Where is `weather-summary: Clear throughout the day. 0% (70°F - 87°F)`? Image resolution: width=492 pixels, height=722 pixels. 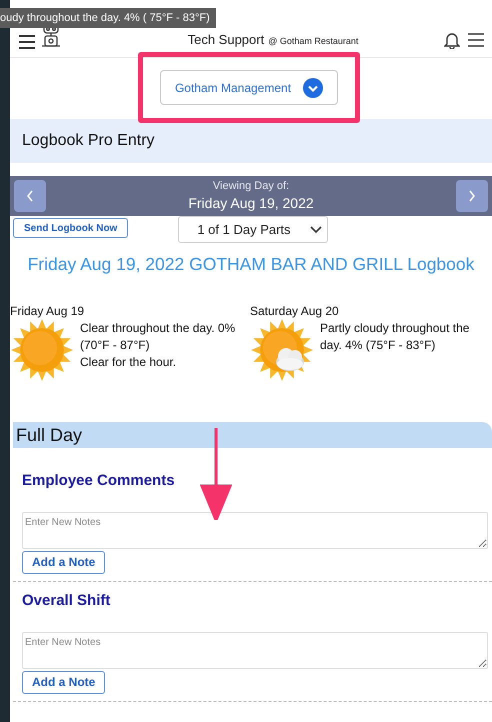
weather-summary: Clear throughout the day. 0% (70°F - 87°F) is located at coordinates (158, 337).